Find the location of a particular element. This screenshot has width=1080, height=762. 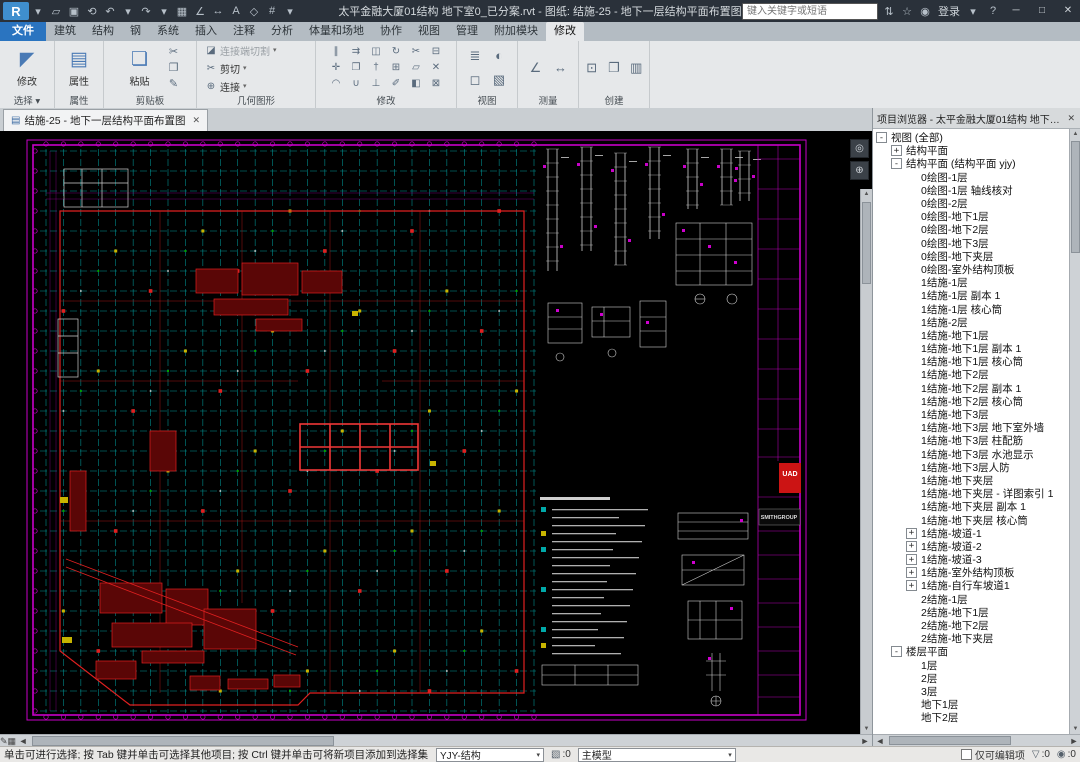

file-tab: 文件 is located at coordinates (23, 31).